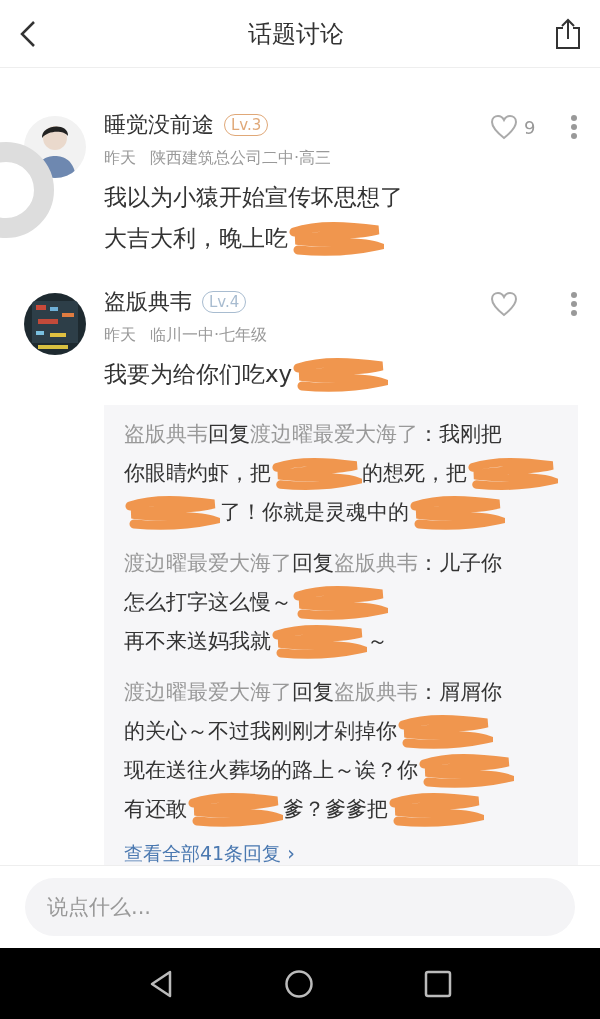  Describe the element at coordinates (438, 983) in the screenshot. I see `recents-nav-icon` at that location.